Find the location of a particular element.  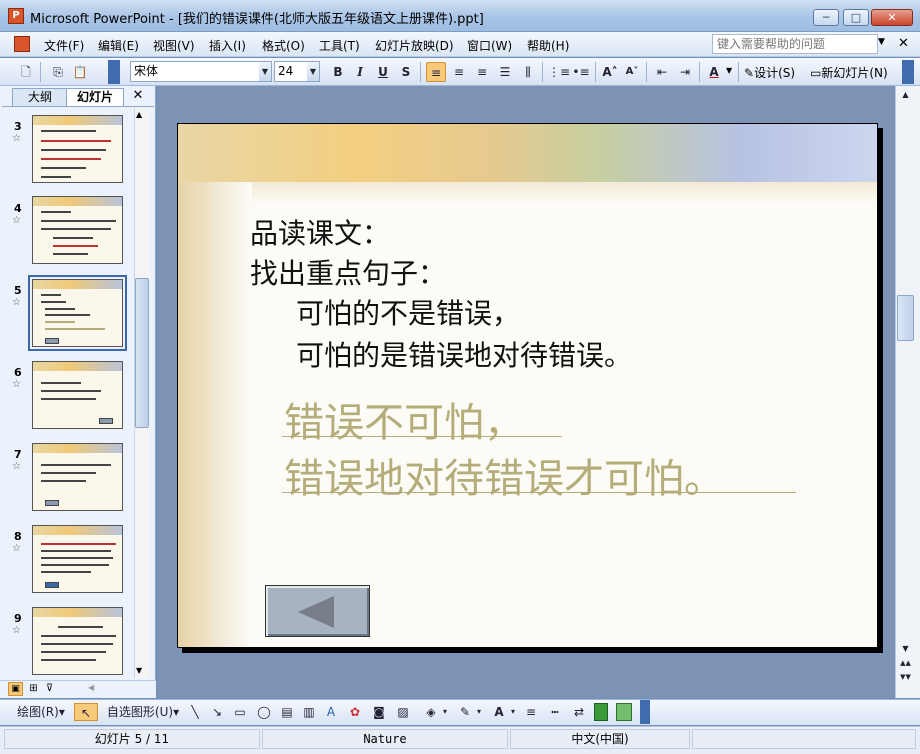

3d-style-icon is located at coordinates (624, 712).